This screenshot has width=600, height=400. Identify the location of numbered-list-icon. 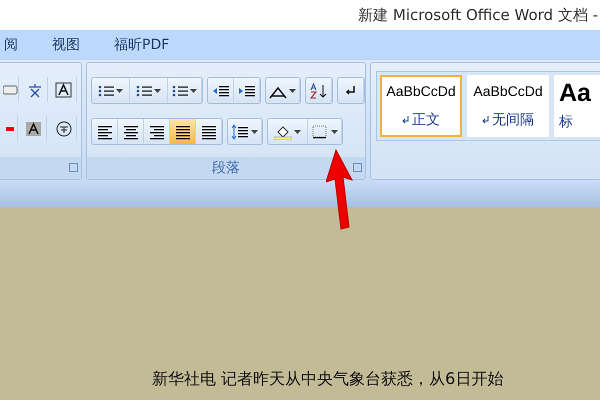
(144, 91).